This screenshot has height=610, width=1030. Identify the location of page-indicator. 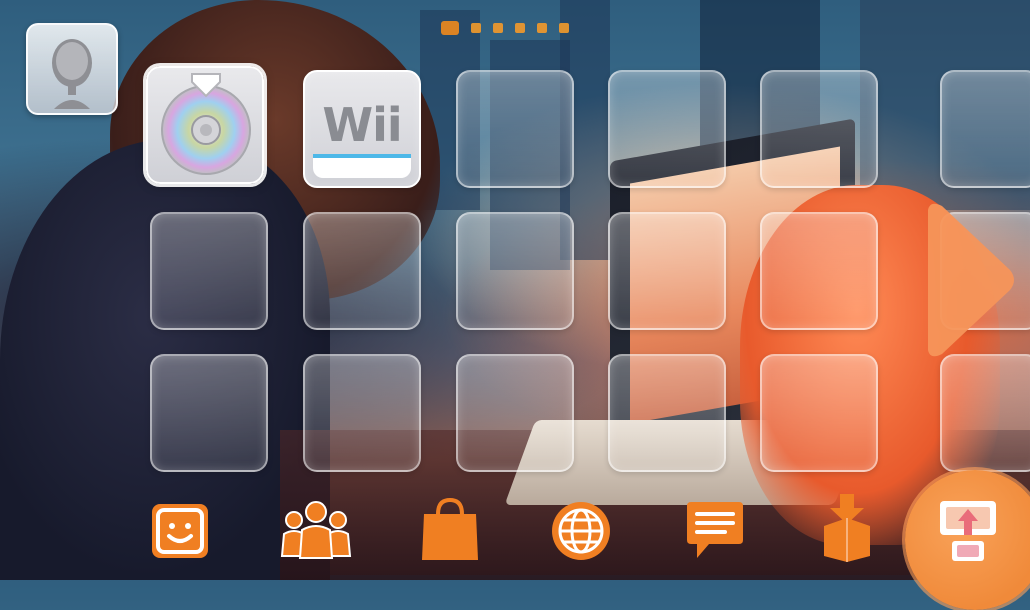
(505, 28).